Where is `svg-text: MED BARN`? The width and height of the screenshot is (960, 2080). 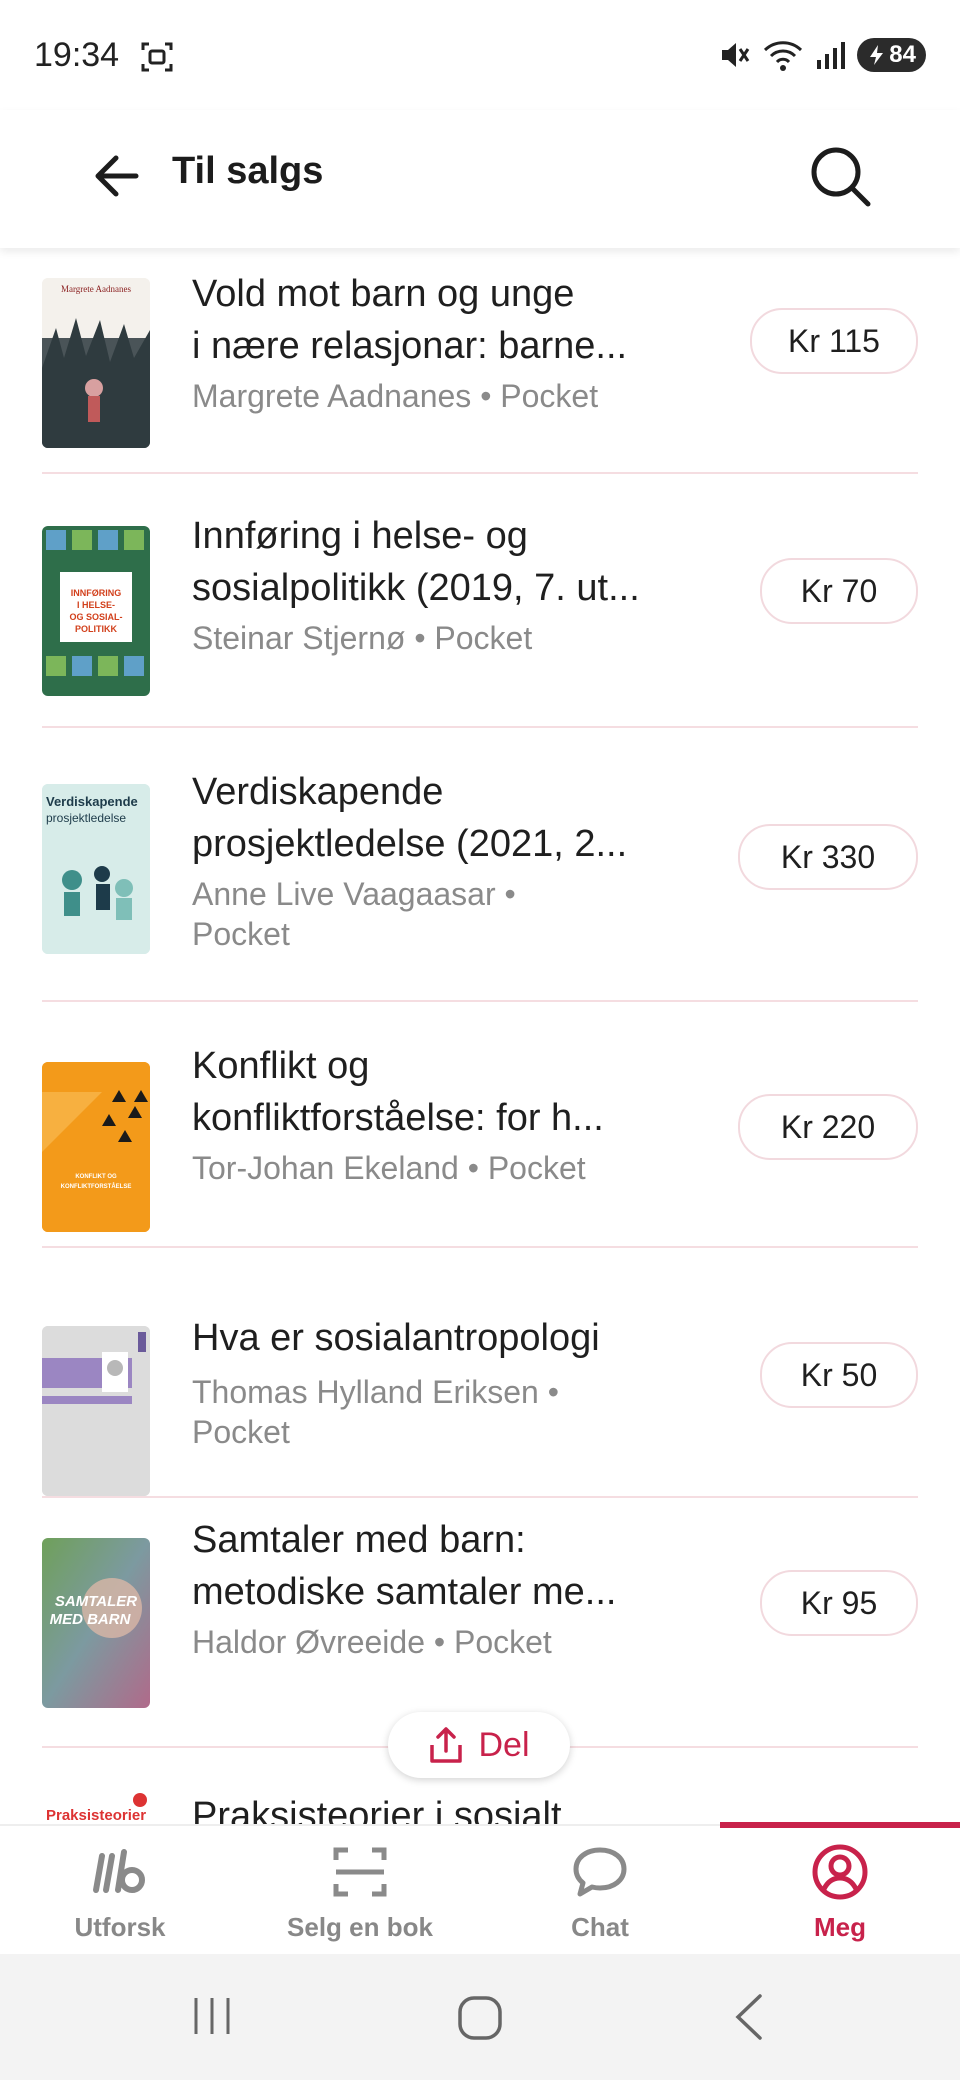 svg-text: MED BARN is located at coordinates (91, 1619).